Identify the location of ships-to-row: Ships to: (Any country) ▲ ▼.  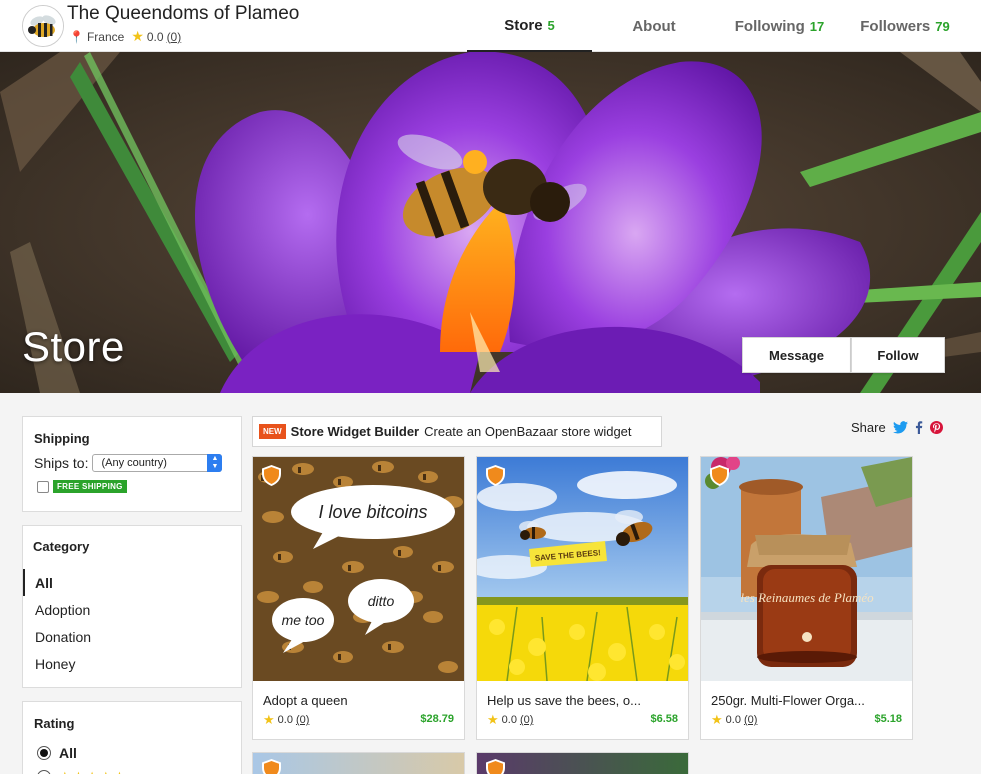
(128, 463).